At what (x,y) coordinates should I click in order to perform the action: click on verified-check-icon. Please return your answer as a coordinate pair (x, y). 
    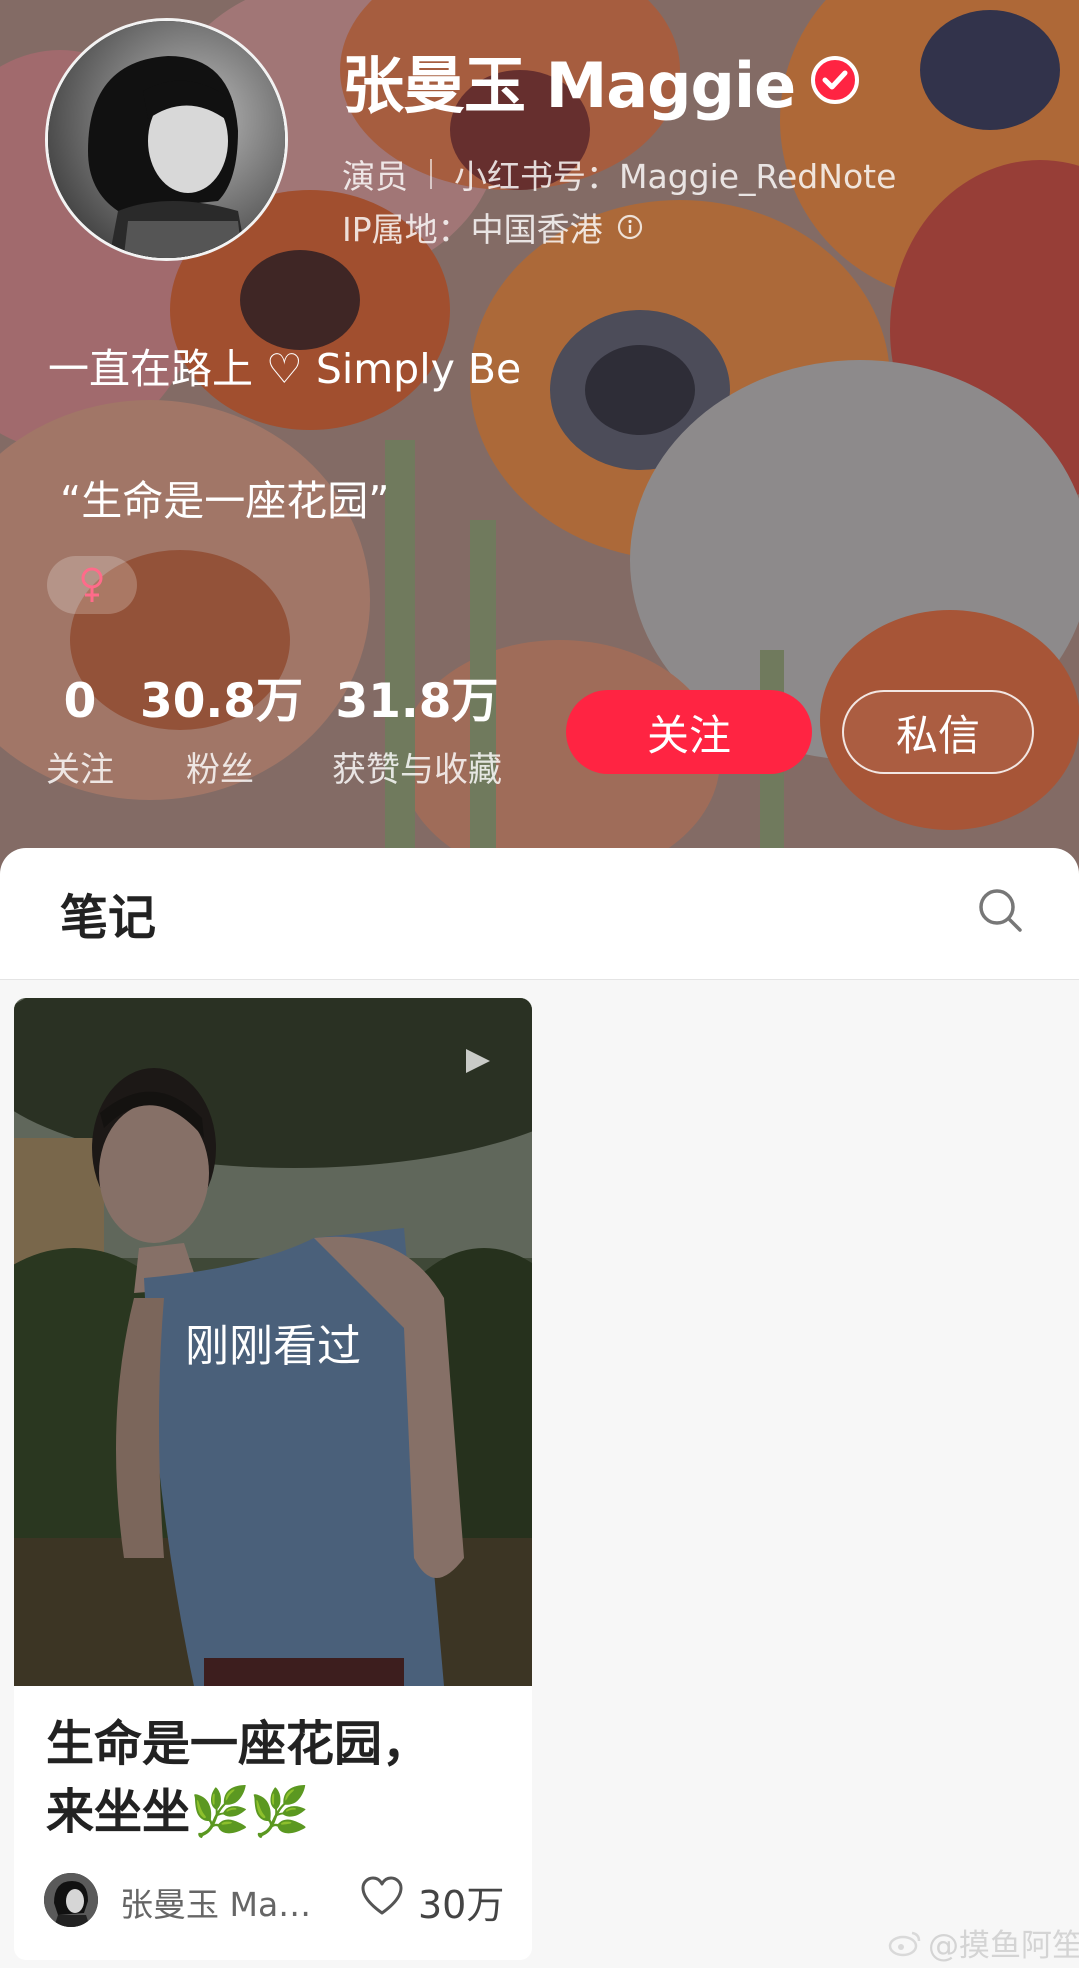
    Looking at the image, I should click on (835, 80).